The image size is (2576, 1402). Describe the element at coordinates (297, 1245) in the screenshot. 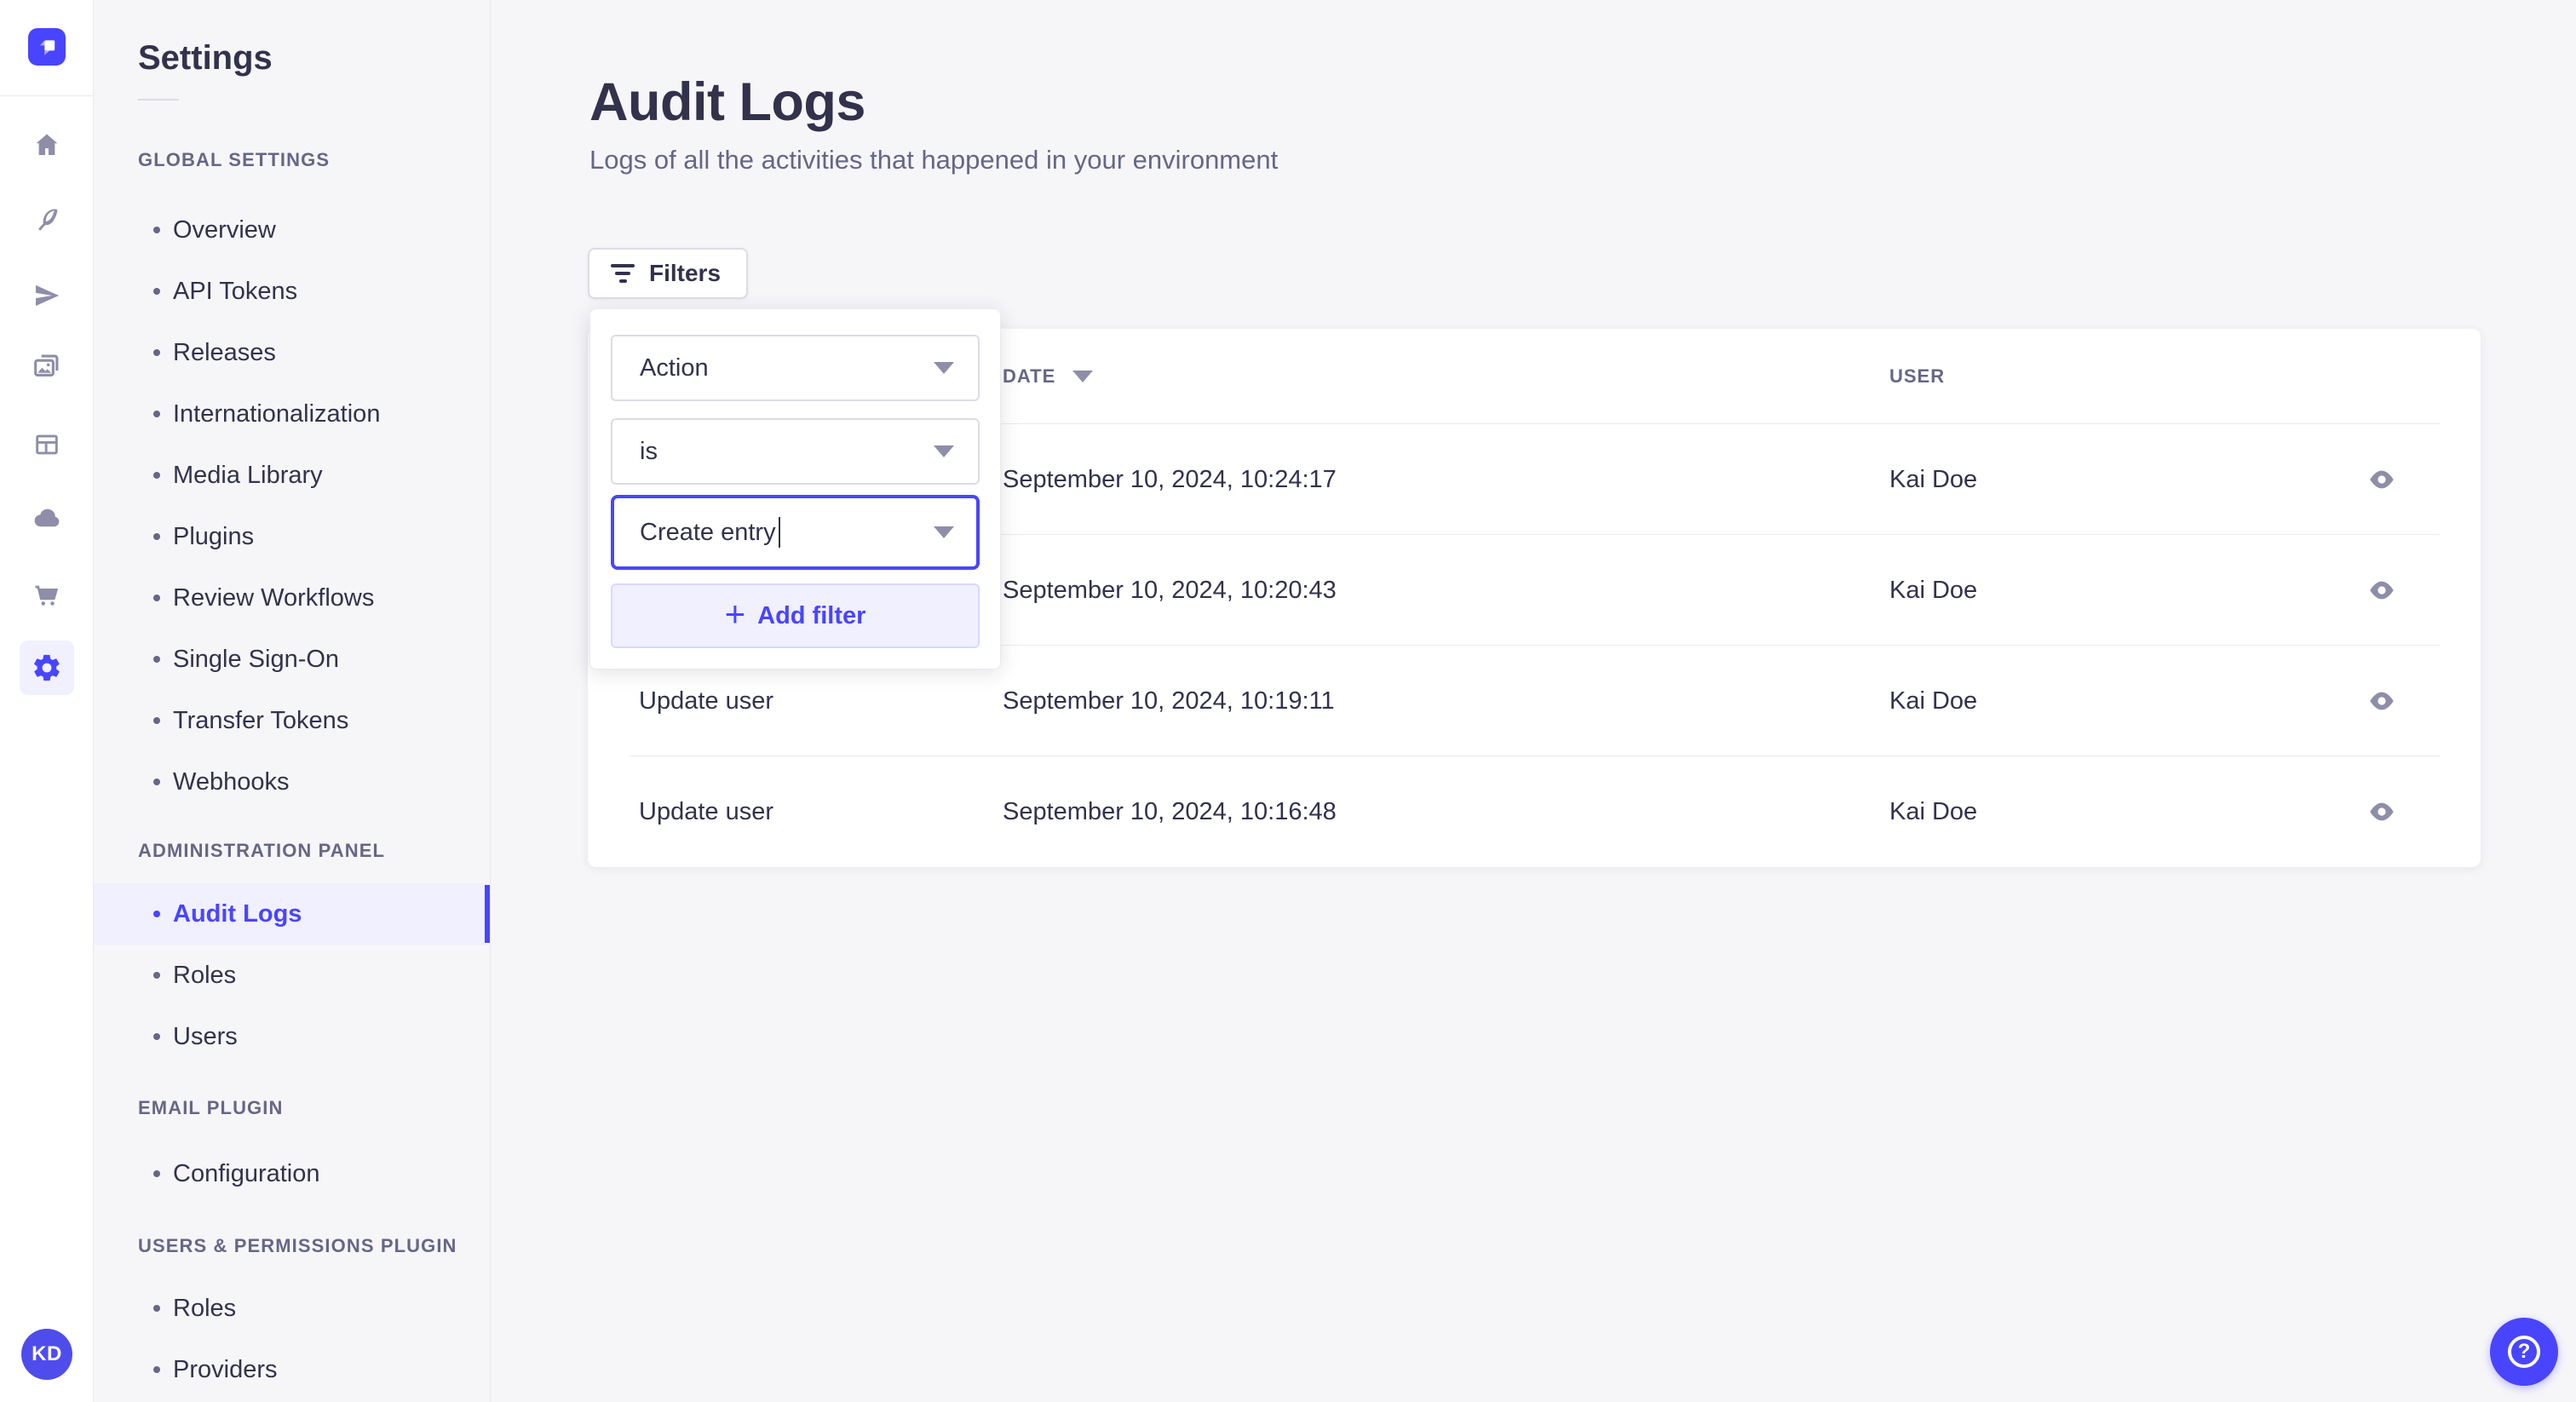

I see `section-users-permissions-plugin: USERS & PERMISSIONS PLUGIN` at that location.